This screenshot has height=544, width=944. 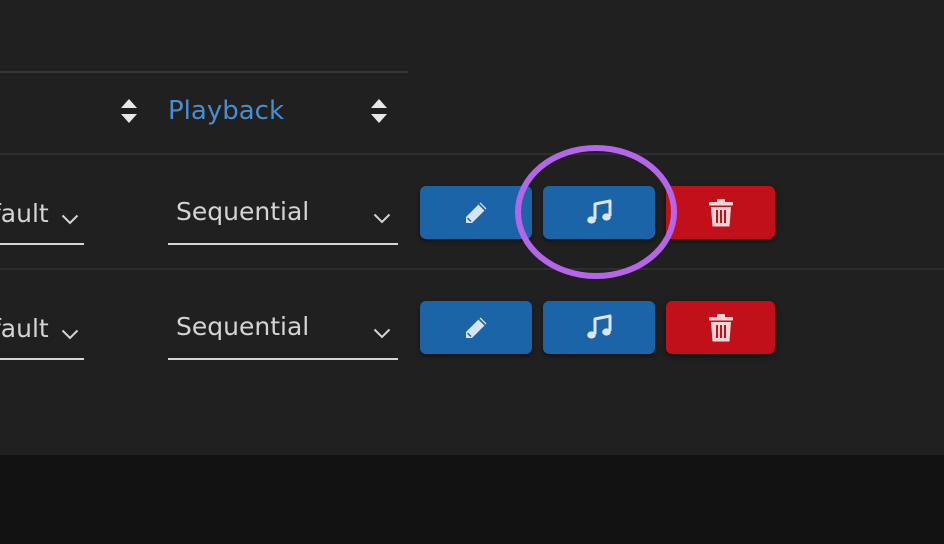 I want to click on table-header-row: Playback, so click(x=472, y=113).